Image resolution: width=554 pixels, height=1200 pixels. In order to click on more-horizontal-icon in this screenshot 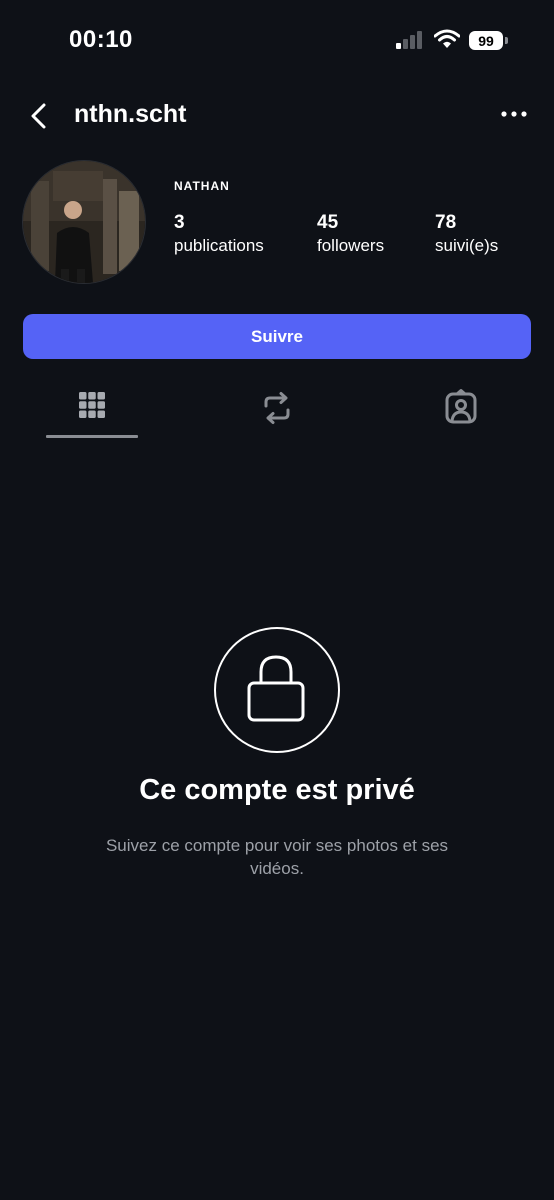, I will do `click(514, 114)`.